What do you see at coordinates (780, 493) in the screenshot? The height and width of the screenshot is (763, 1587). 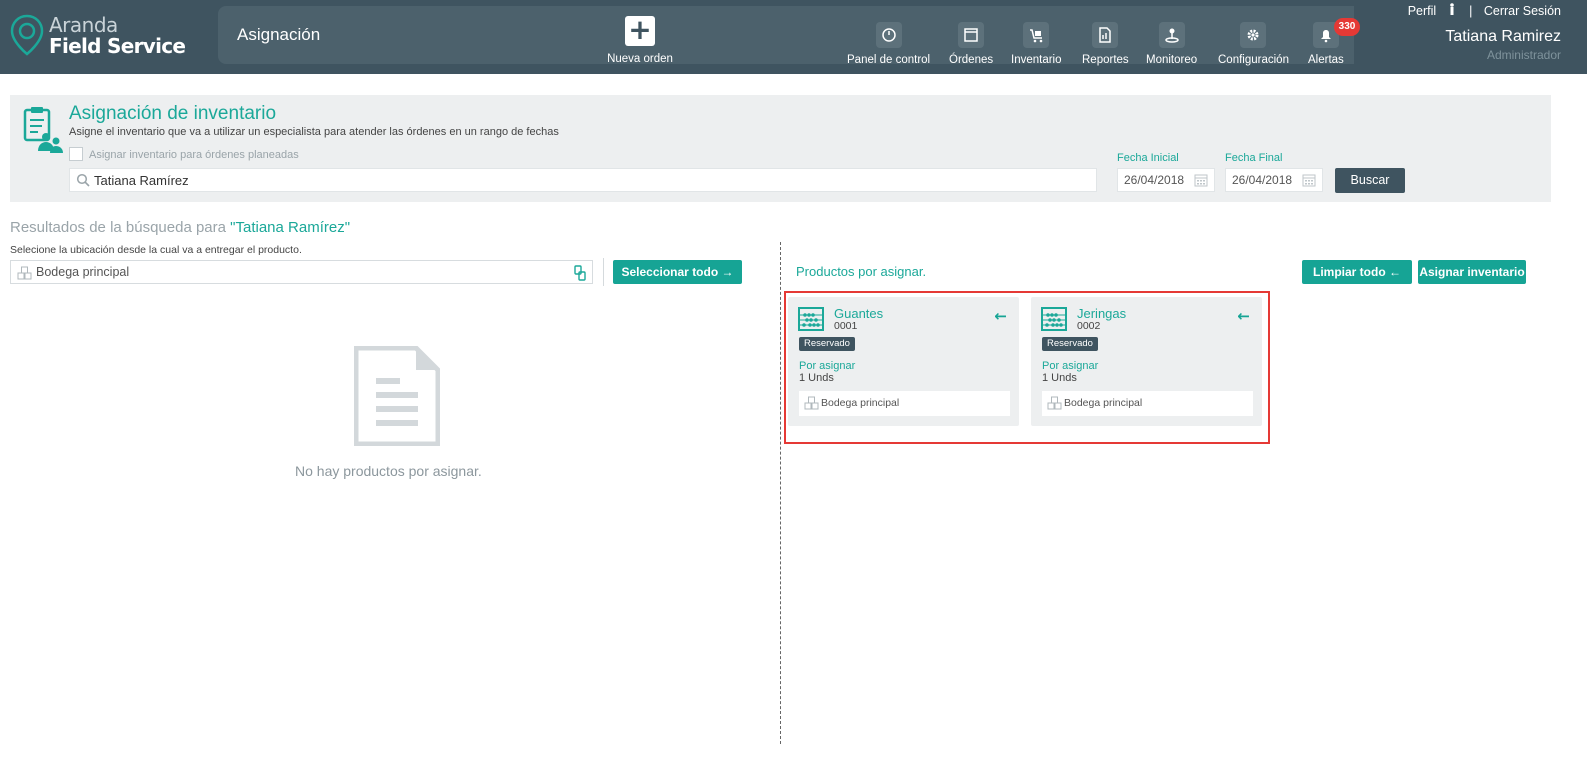 I see `panel-divider` at bounding box center [780, 493].